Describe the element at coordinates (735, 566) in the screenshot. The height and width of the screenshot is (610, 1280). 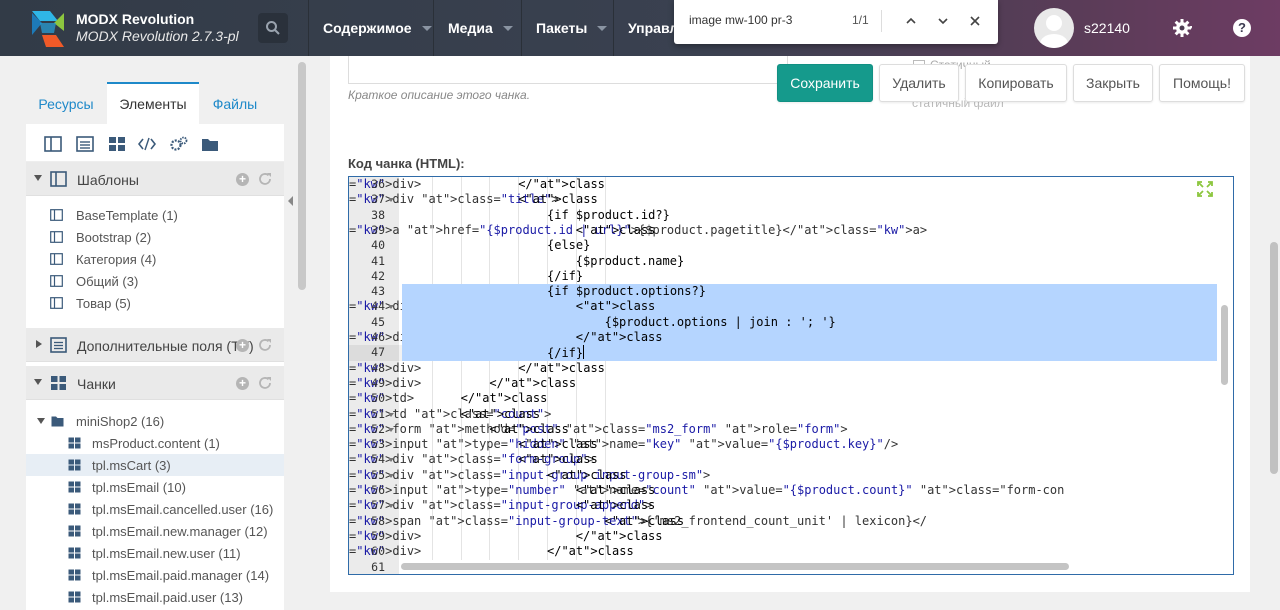
I see `editor-horizontal-scrollbar` at that location.